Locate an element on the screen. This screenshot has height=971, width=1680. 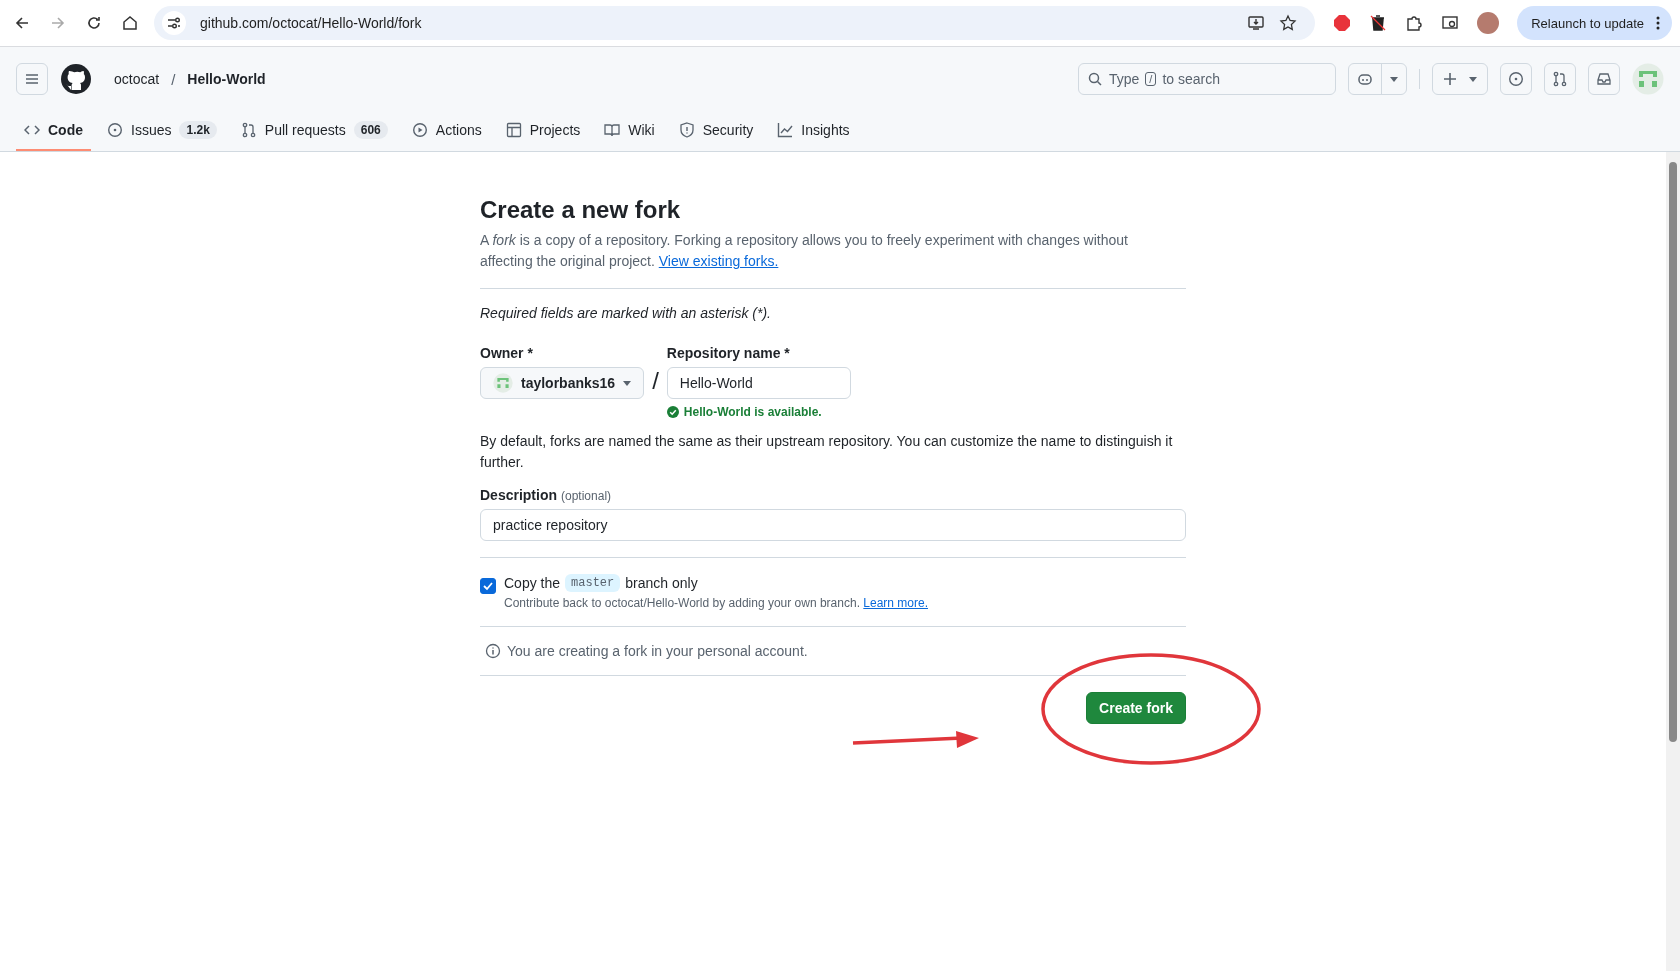
trash-icon is located at coordinates (1378, 23).